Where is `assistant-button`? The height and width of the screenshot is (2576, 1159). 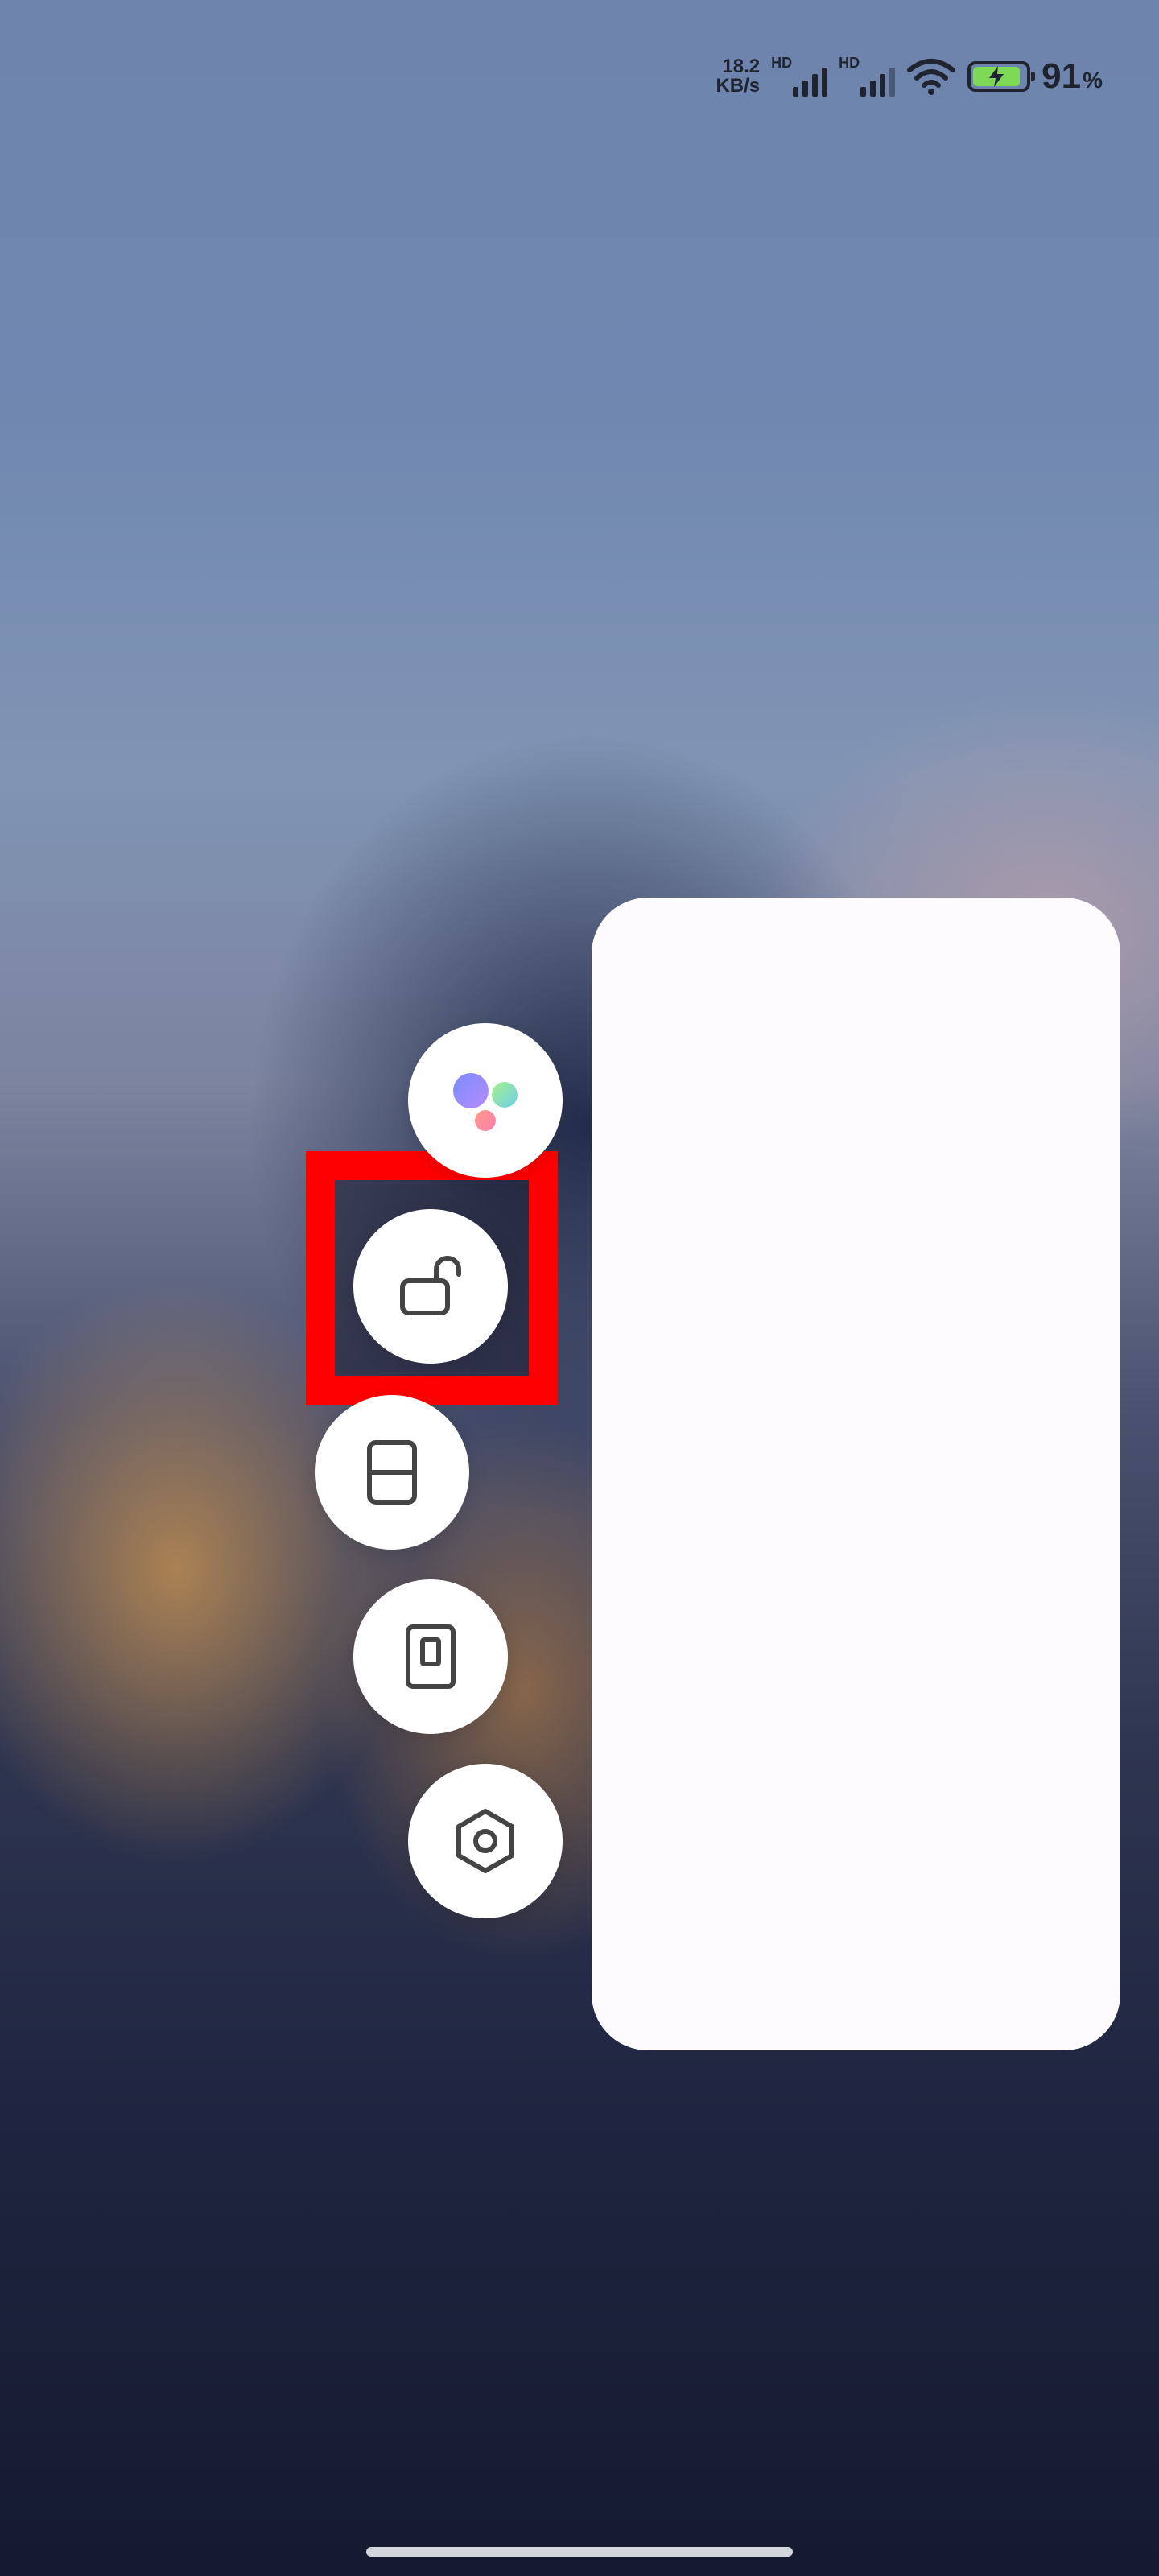 assistant-button is located at coordinates (485, 1100).